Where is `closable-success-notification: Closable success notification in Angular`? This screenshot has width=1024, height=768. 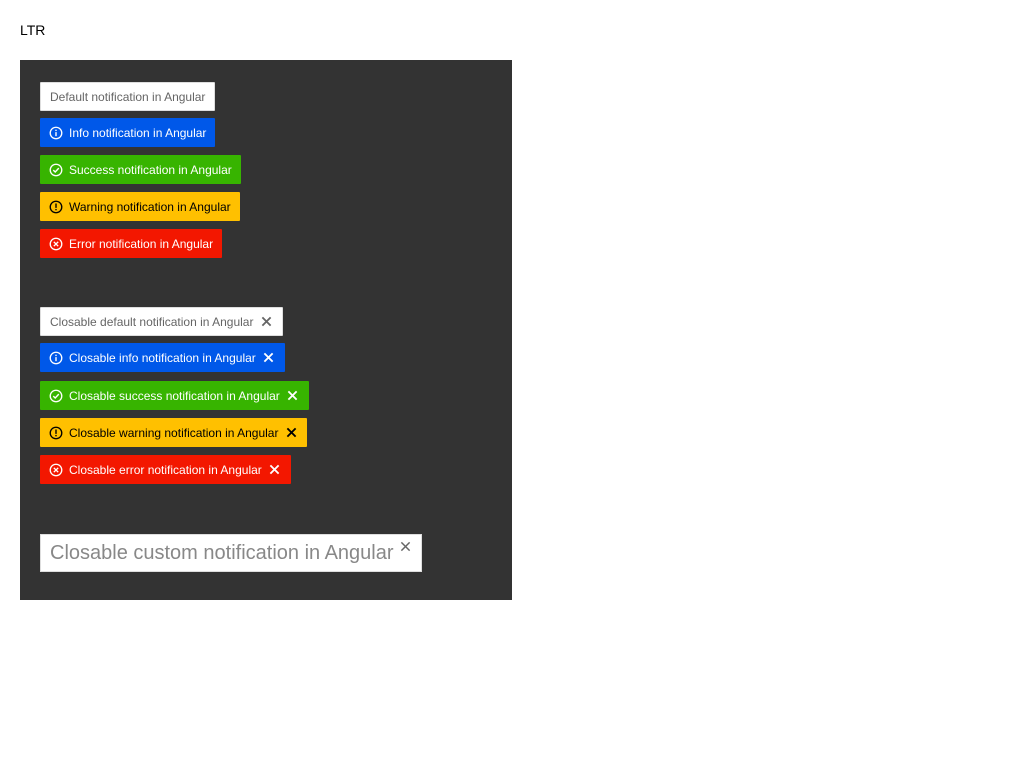 closable-success-notification: Closable success notification in Angular is located at coordinates (174, 395).